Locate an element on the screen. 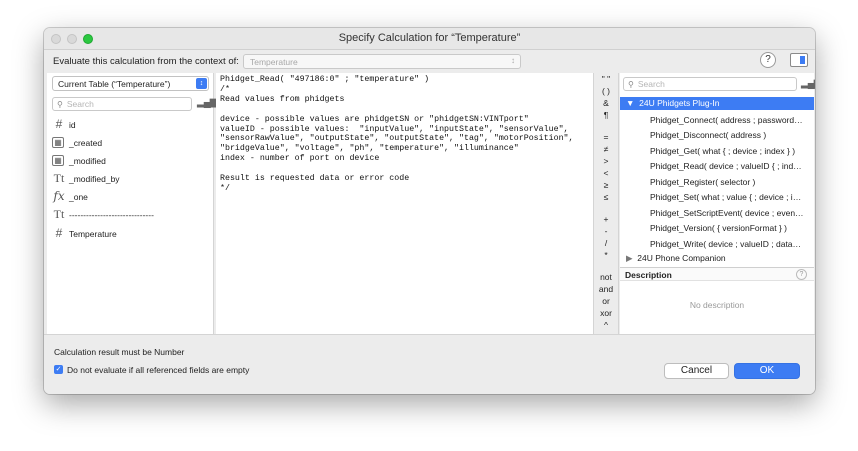  code-line: index - number of port on device is located at coordinates (300, 159).